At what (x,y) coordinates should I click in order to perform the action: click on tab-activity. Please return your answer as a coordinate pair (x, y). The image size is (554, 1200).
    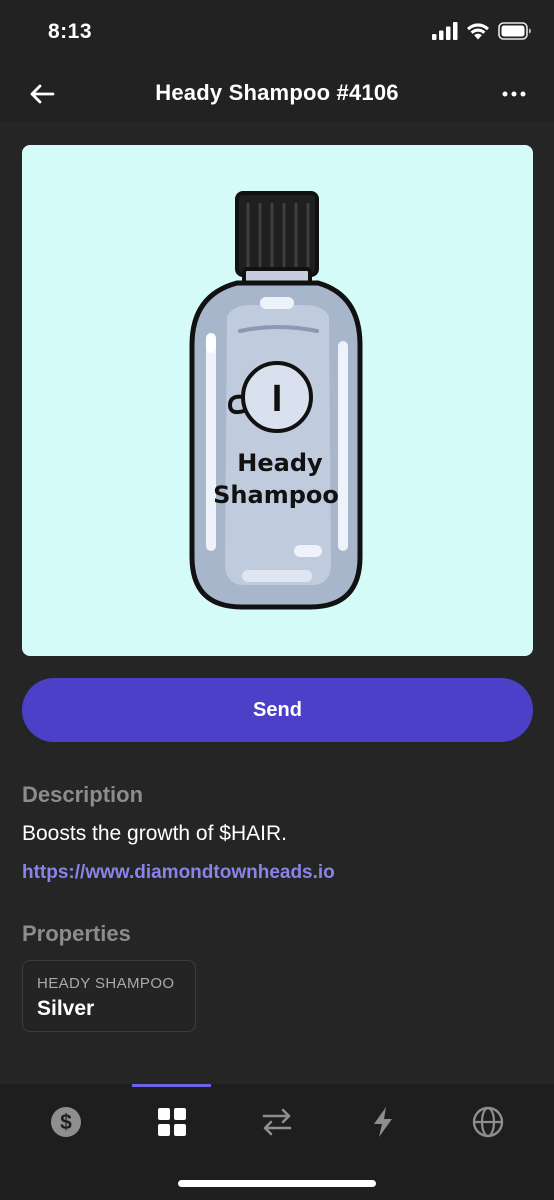
    Looking at the image, I should click on (383, 1122).